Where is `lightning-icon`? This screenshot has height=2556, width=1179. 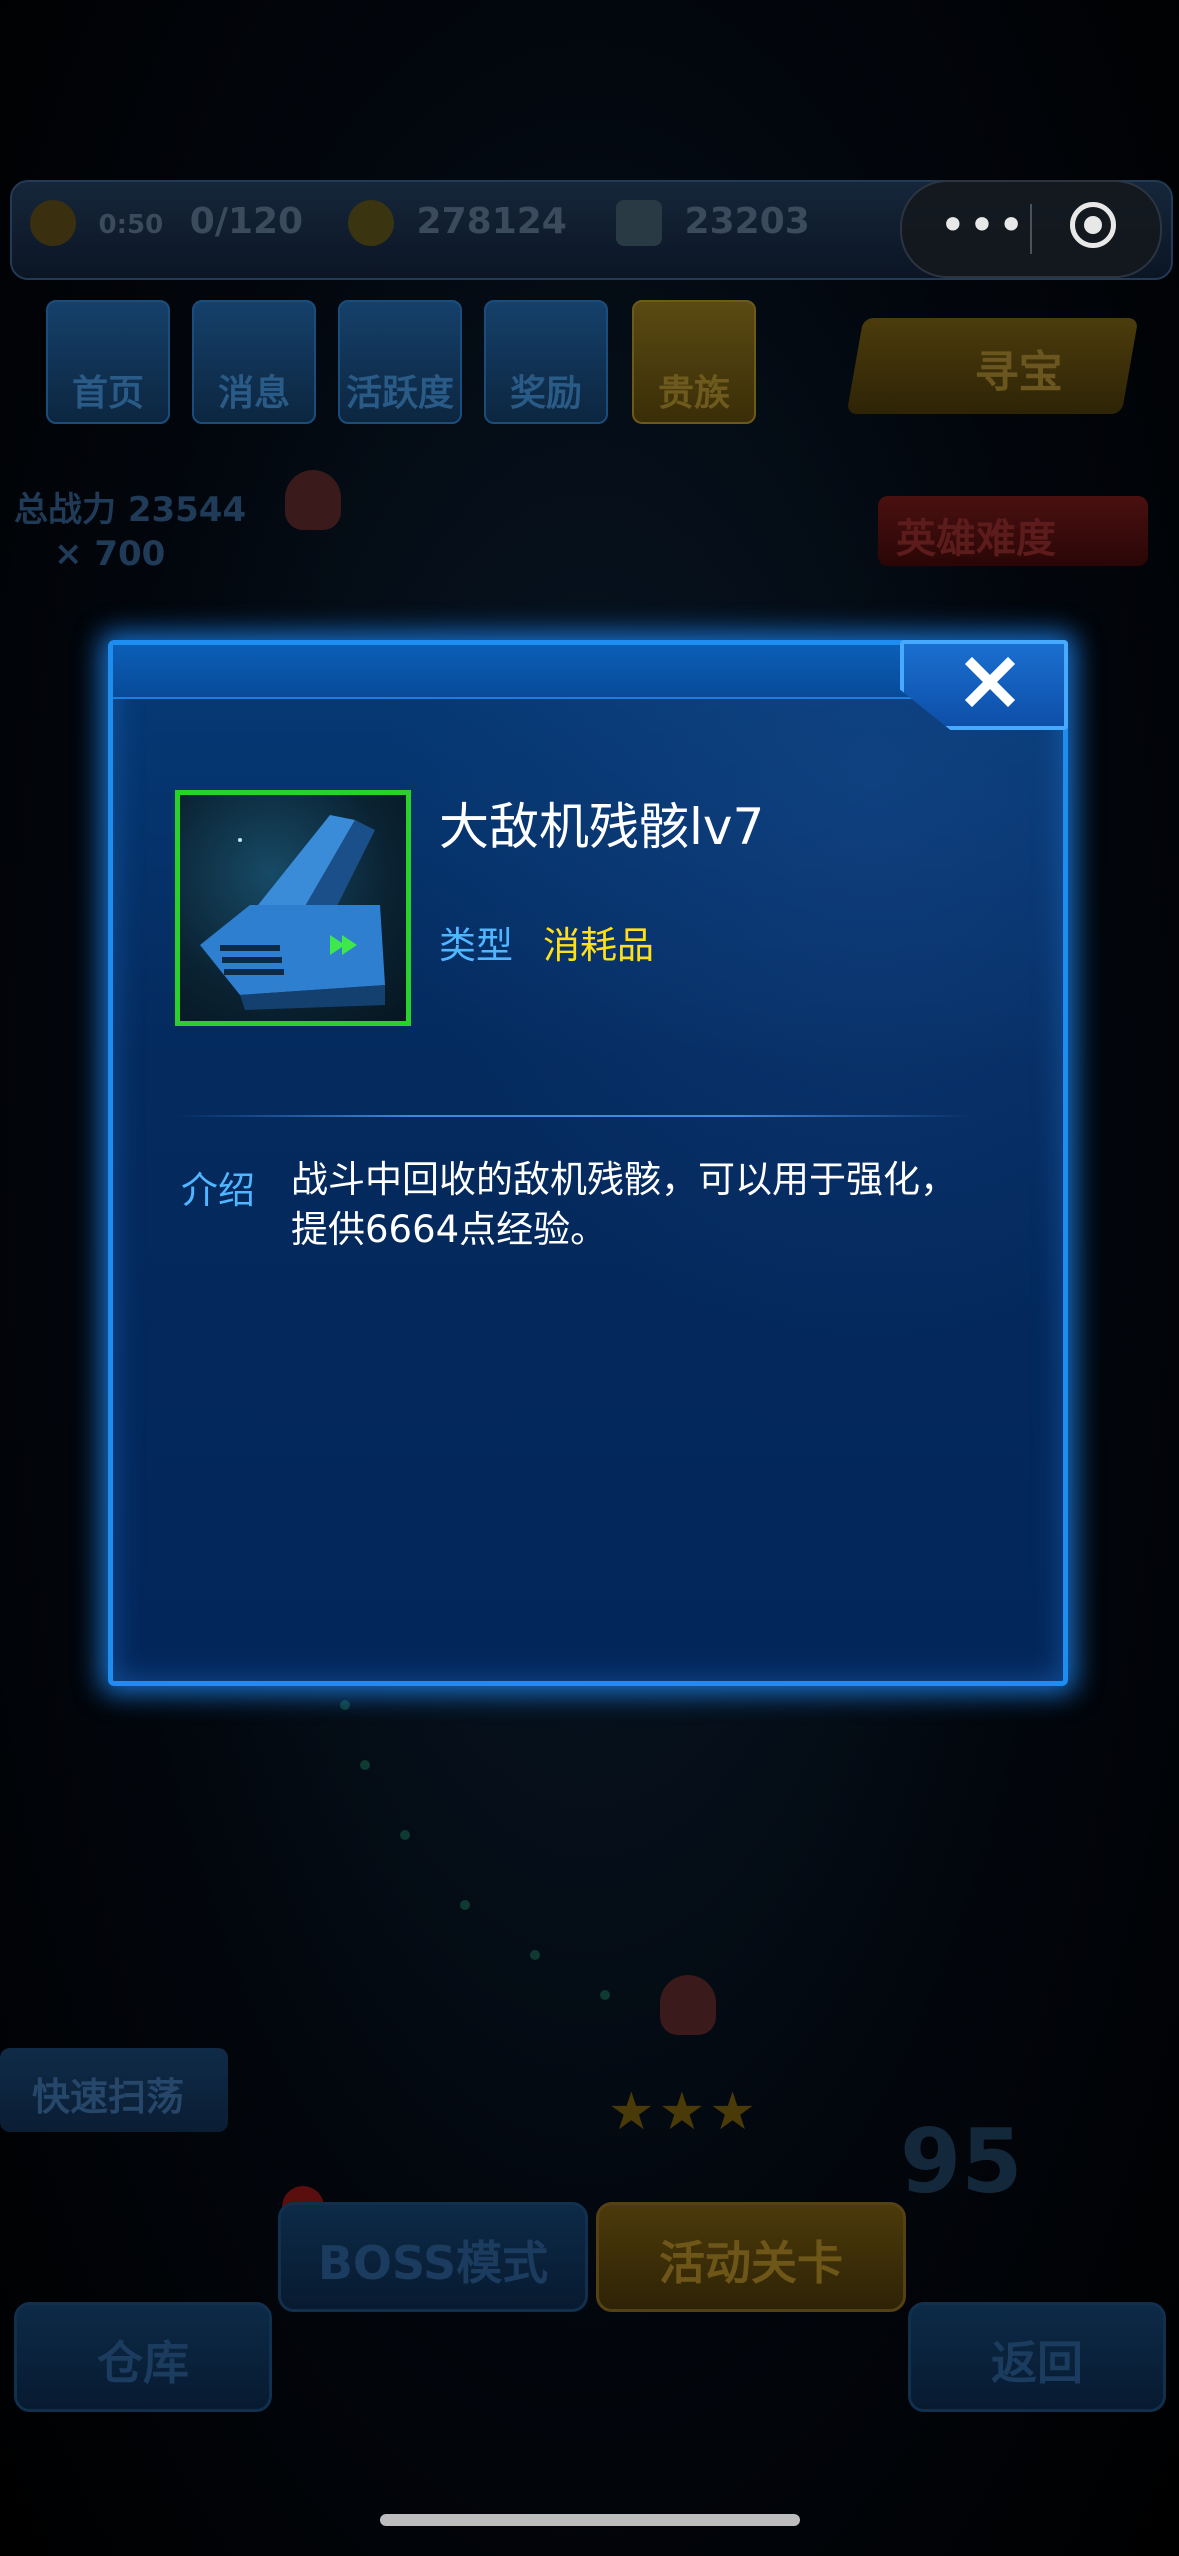 lightning-icon is located at coordinates (53, 223).